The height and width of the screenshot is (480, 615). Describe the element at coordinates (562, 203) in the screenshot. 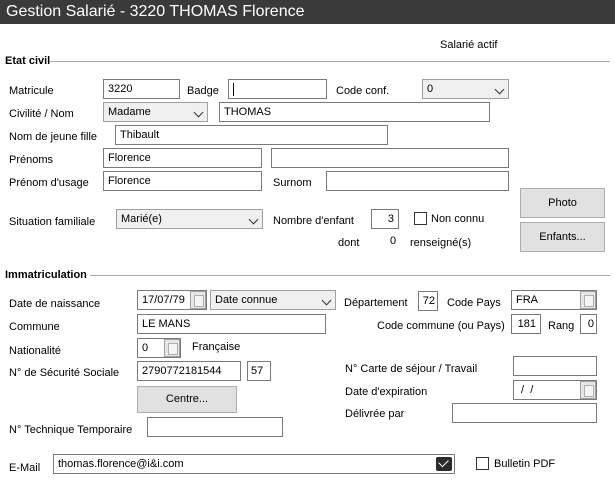

I see `photo-button: Photo` at that location.